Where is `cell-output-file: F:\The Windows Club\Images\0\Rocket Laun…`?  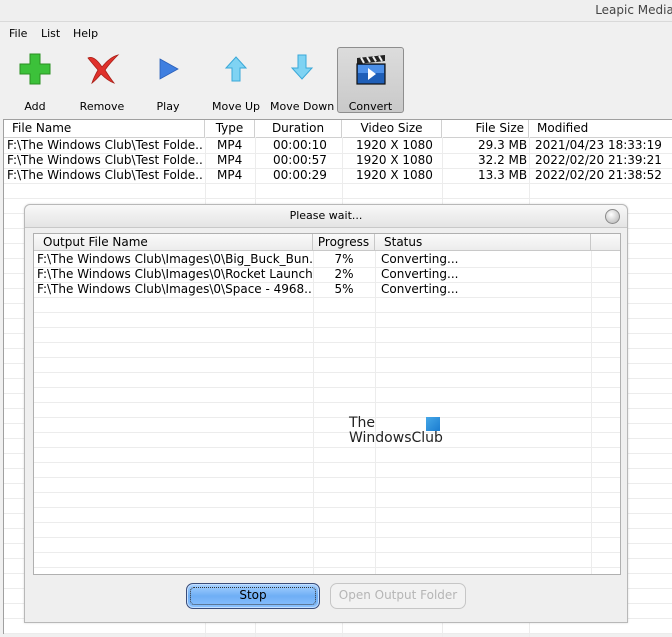
cell-output-file: F:\The Windows Club\Images\0\Rocket Laun… is located at coordinates (174, 274).